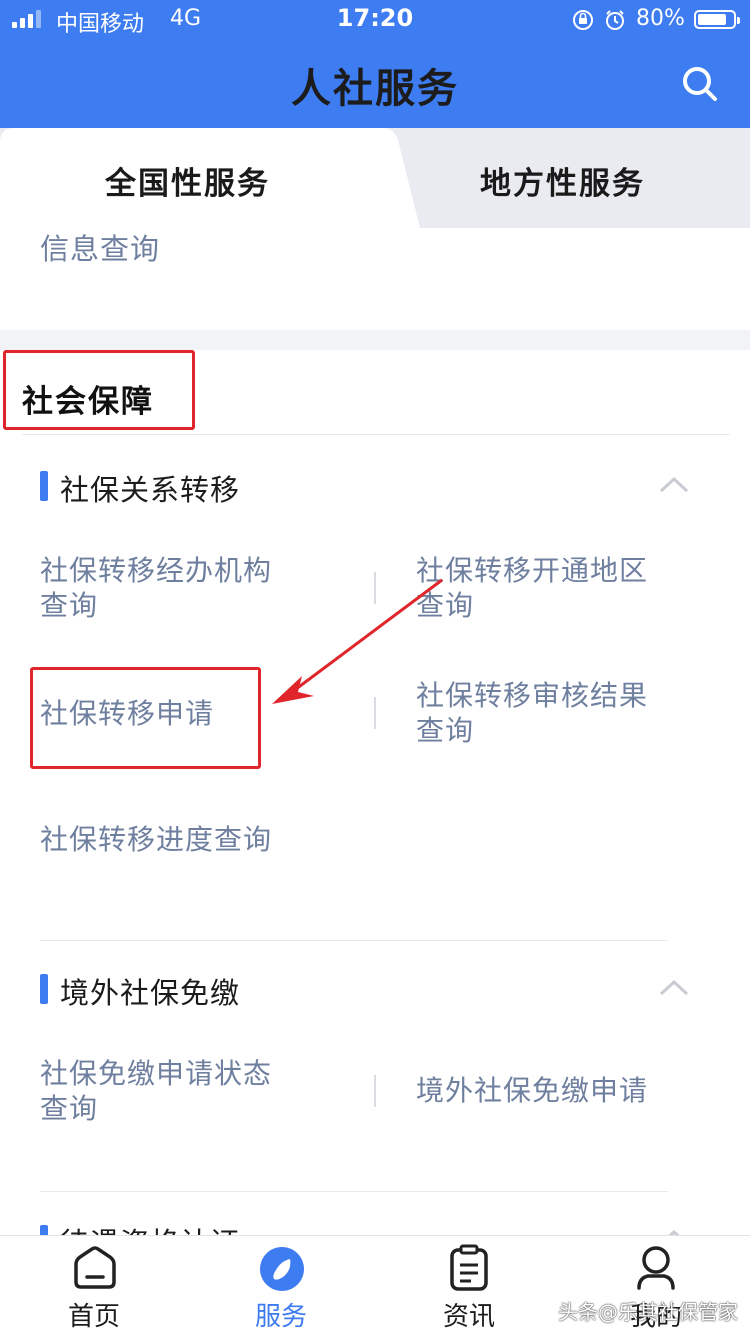 Image resolution: width=750 pixels, height=1335 pixels. I want to click on nav-home: 首页, so click(94, 1286).